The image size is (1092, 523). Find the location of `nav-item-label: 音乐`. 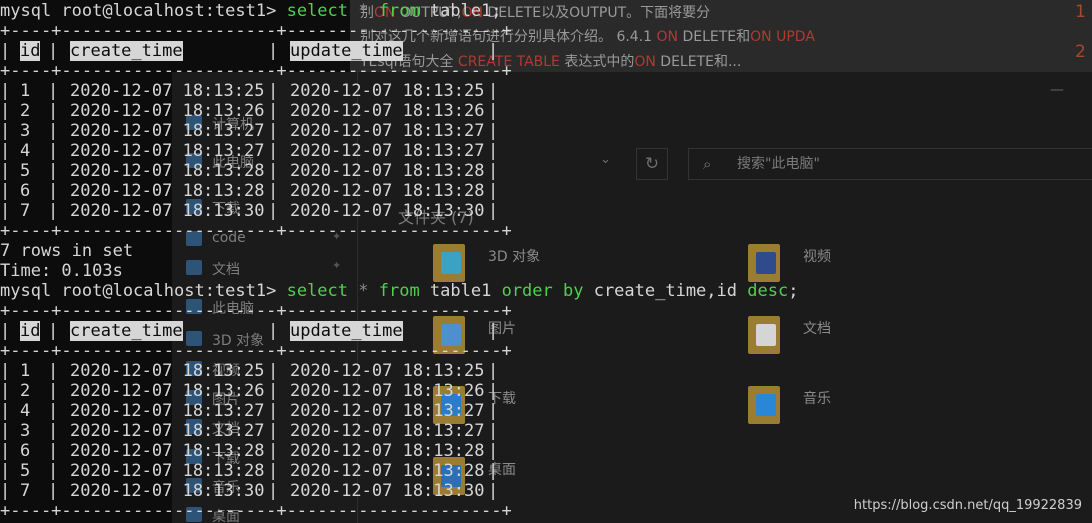

nav-item-label: 音乐 is located at coordinates (226, 488).